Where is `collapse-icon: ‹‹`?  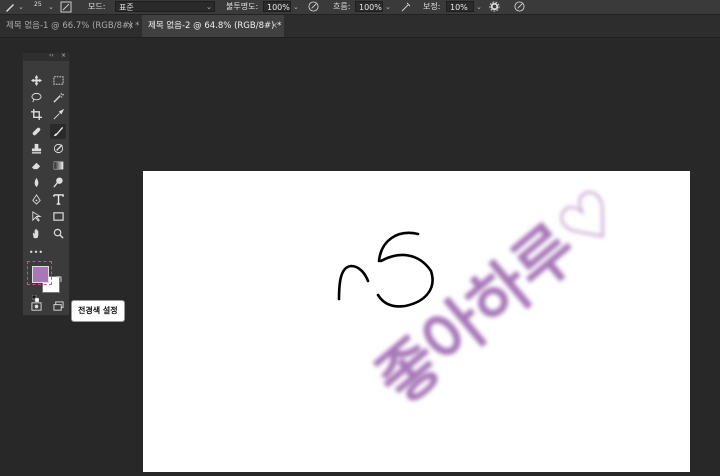 collapse-icon: ‹‹ is located at coordinates (51, 55).